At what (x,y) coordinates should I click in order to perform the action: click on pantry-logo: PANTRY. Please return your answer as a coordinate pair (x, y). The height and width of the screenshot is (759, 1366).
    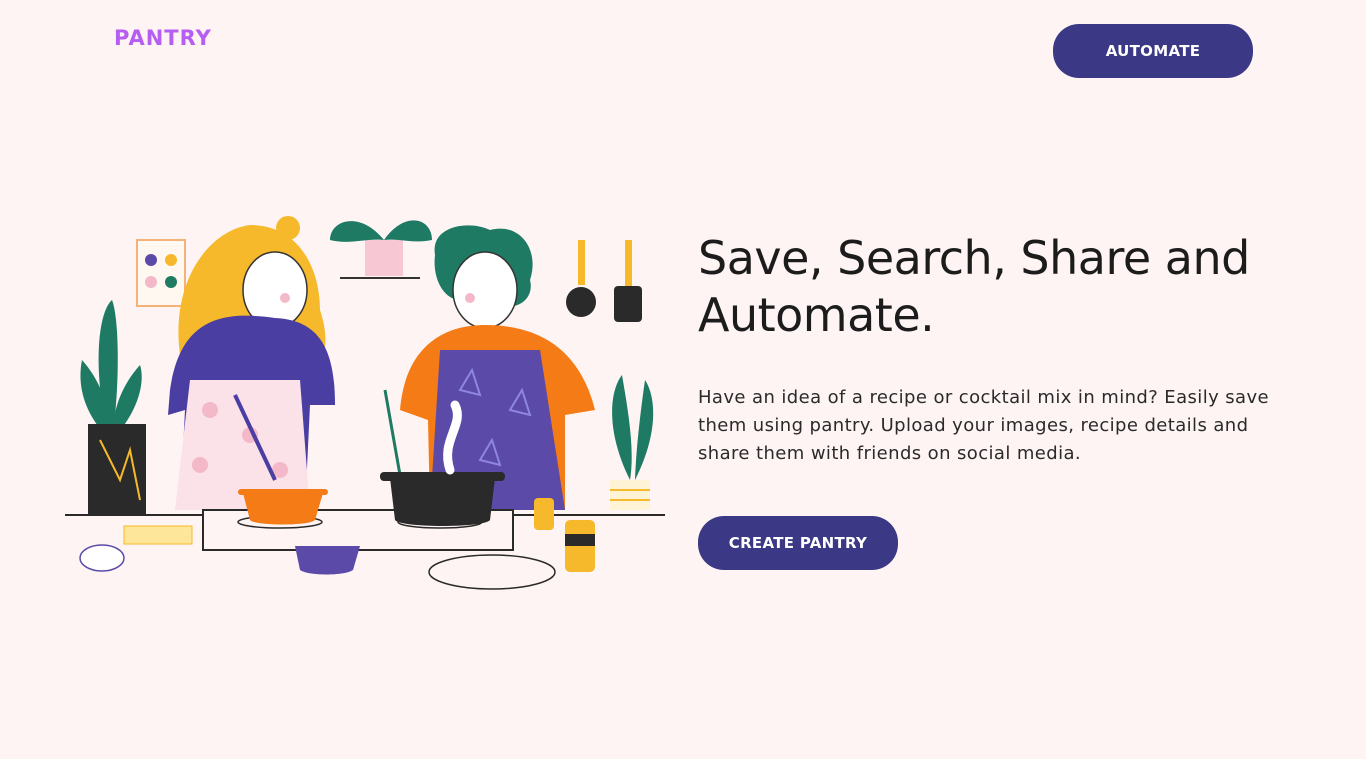
    Looking at the image, I should click on (163, 38).